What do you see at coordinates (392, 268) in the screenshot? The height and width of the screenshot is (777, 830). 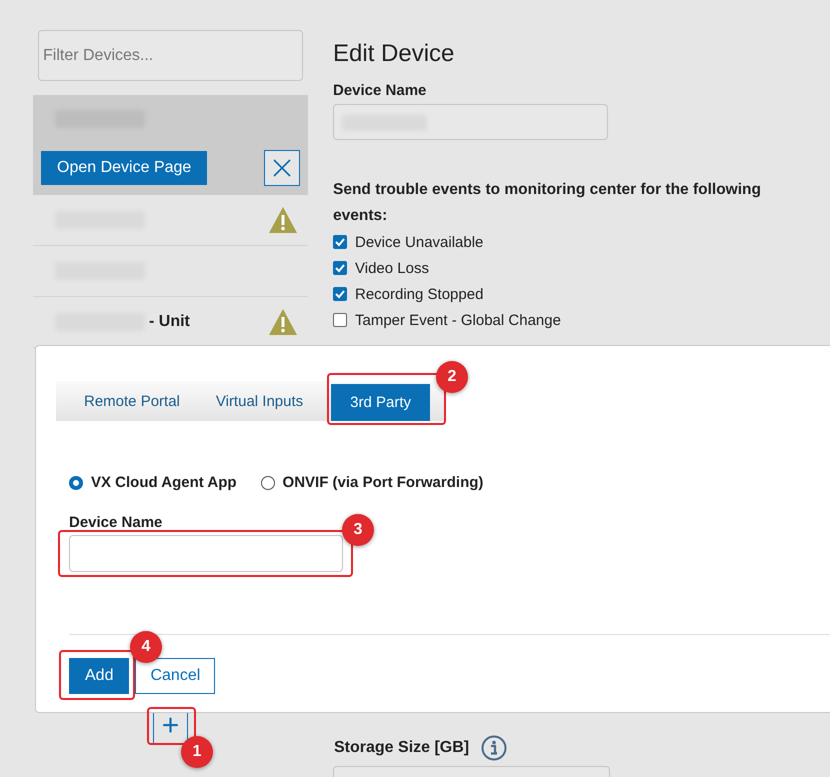 I see `checkbox-label: Video Loss` at bounding box center [392, 268].